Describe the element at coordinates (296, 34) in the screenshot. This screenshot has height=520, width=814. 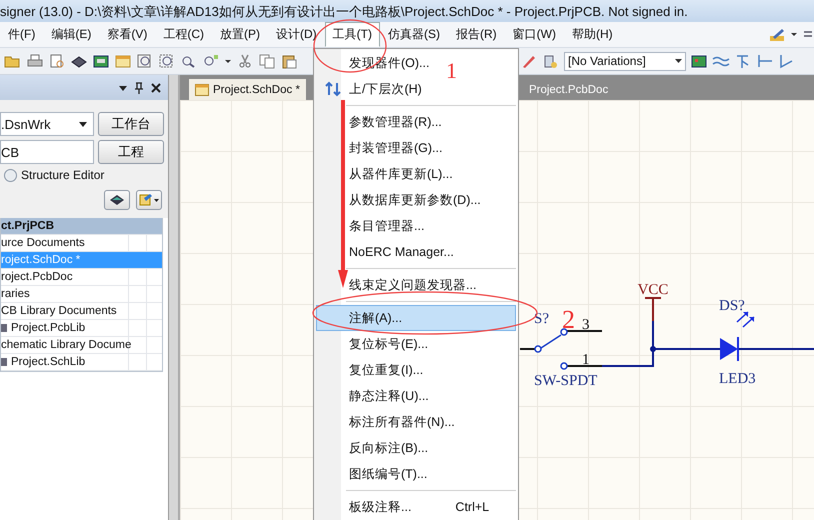
I see `menu-item: 设计(D)` at that location.